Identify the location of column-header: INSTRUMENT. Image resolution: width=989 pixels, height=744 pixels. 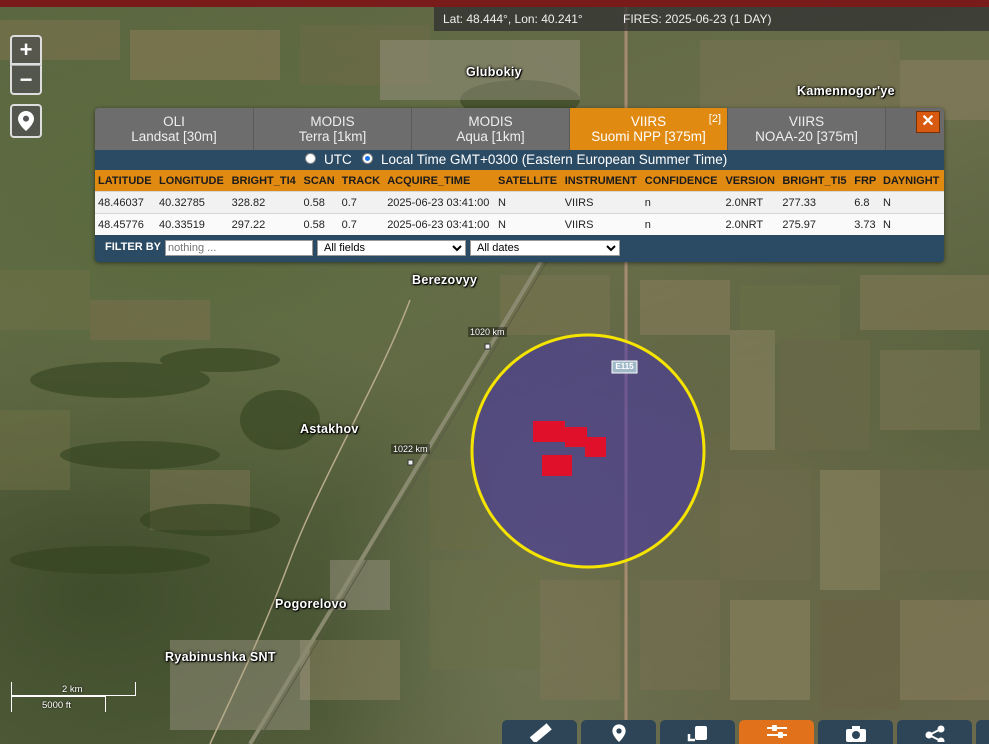
(601, 181).